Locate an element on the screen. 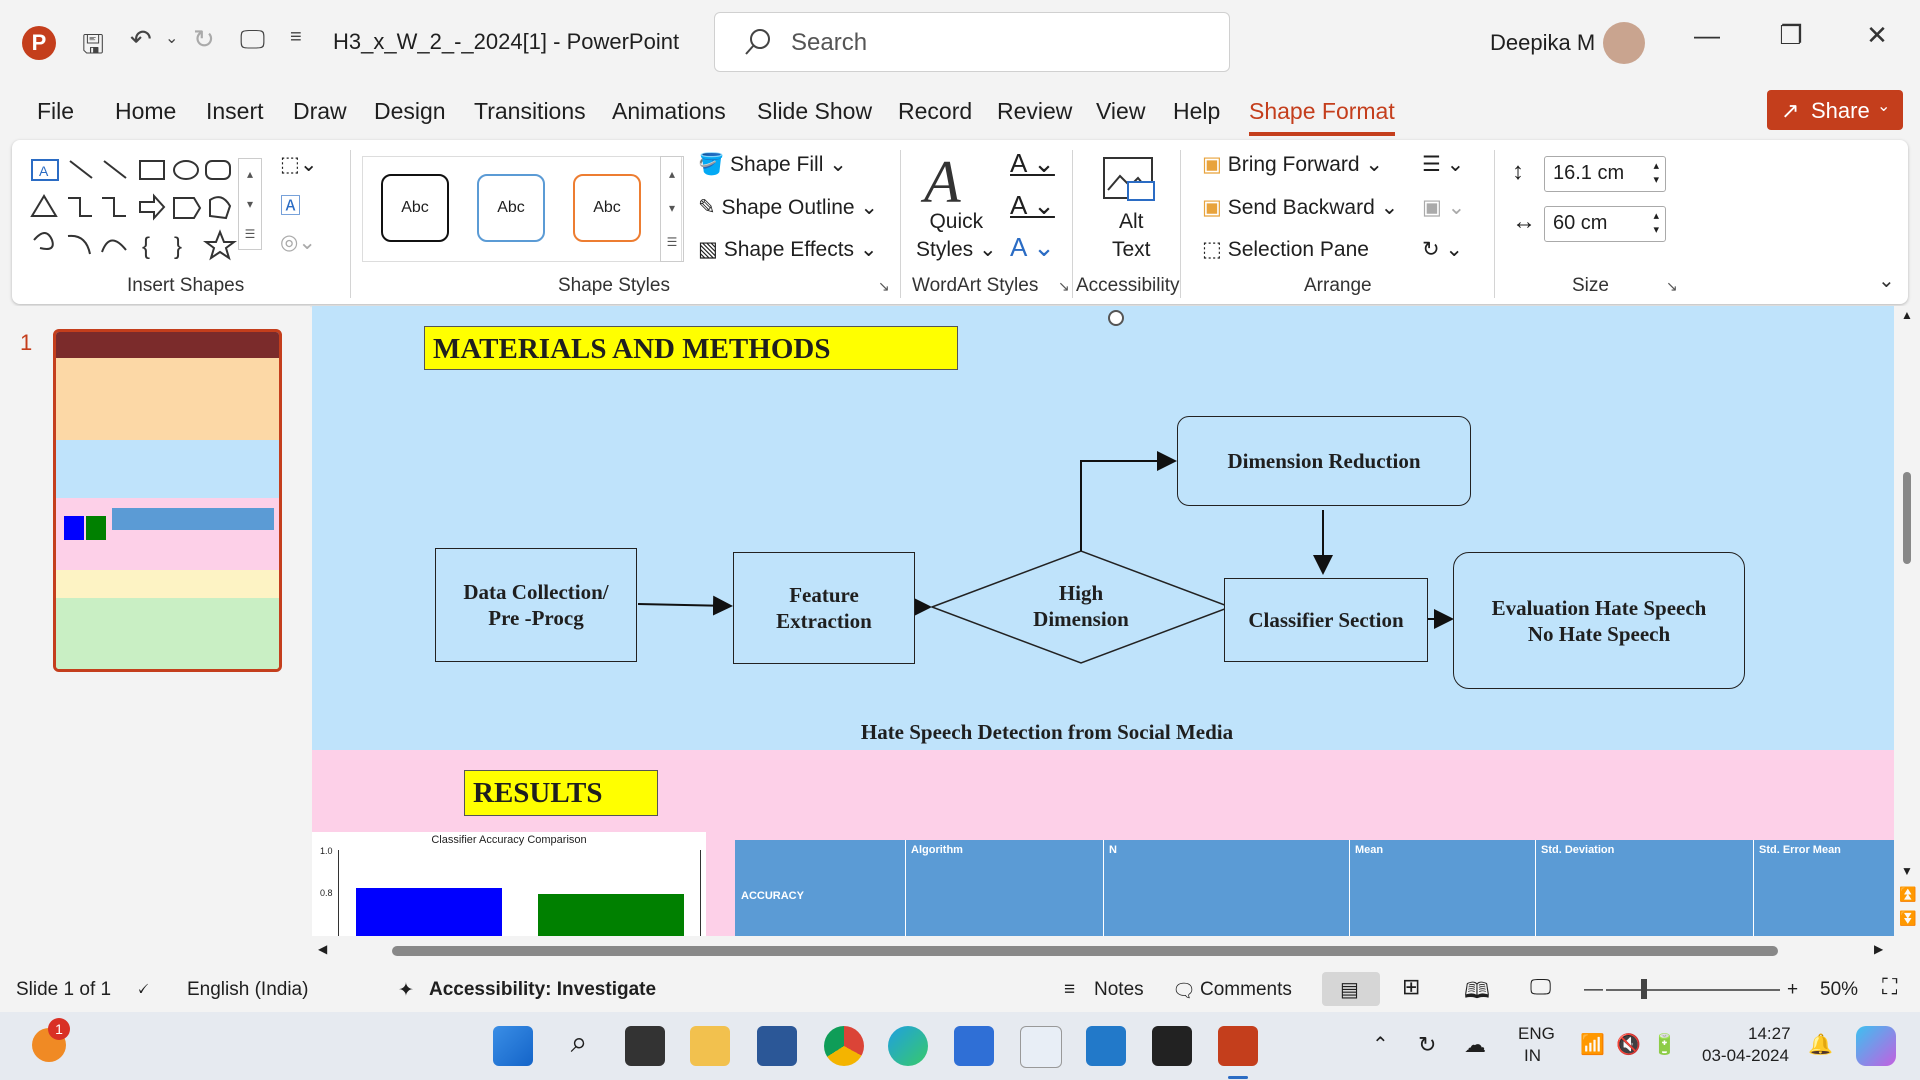  accessibility-status: Accessibility: Investigate is located at coordinates (542, 990).